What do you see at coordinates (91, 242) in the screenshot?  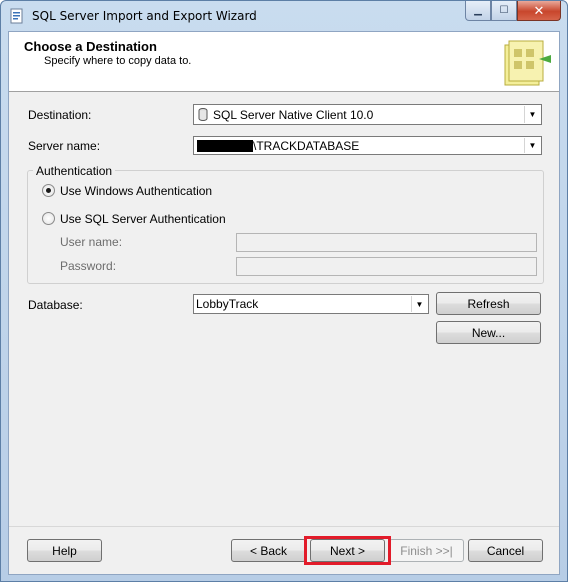 I see `username-label: User name:` at bounding box center [91, 242].